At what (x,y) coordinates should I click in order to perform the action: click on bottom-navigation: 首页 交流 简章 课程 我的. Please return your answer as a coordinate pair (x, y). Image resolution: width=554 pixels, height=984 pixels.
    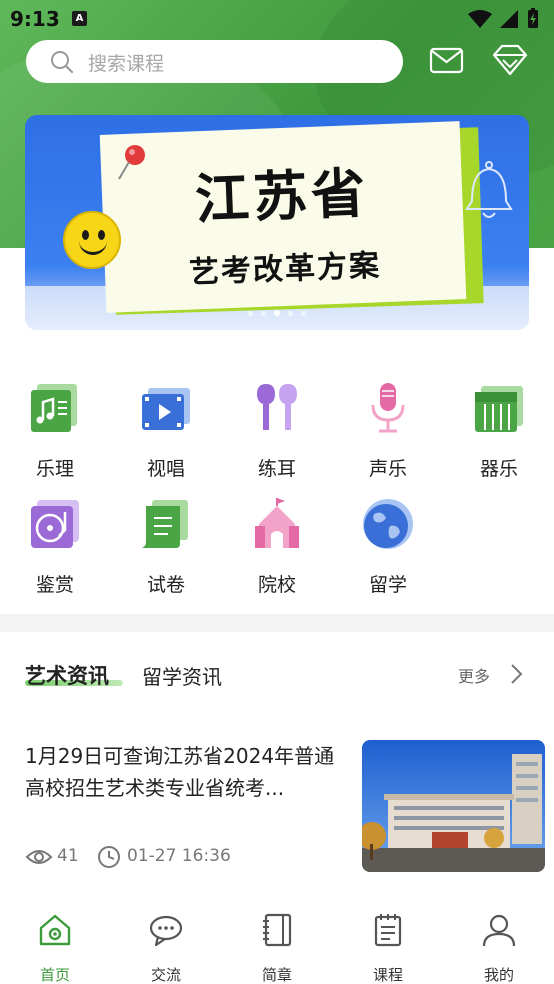
    Looking at the image, I should click on (277, 942).